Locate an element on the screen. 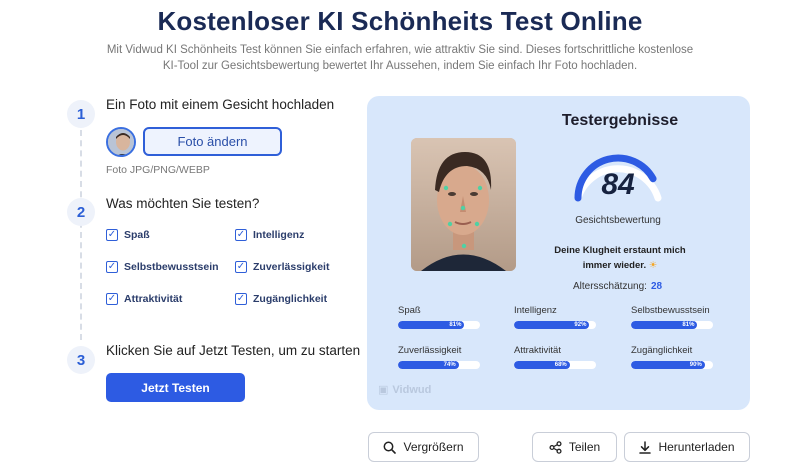  metric-bar: 90% is located at coordinates (672, 365).